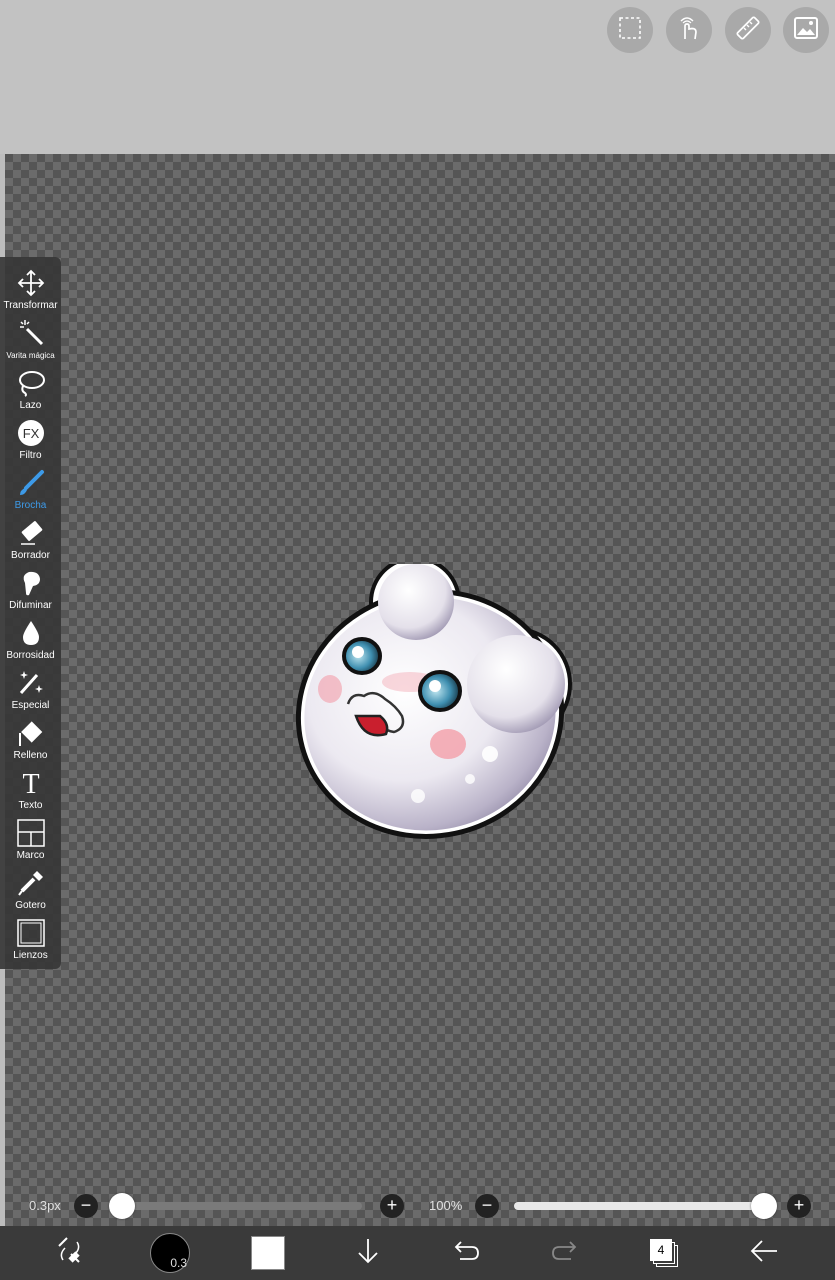  What do you see at coordinates (31, 733) in the screenshot?
I see `fill-bucket-icon` at bounding box center [31, 733].